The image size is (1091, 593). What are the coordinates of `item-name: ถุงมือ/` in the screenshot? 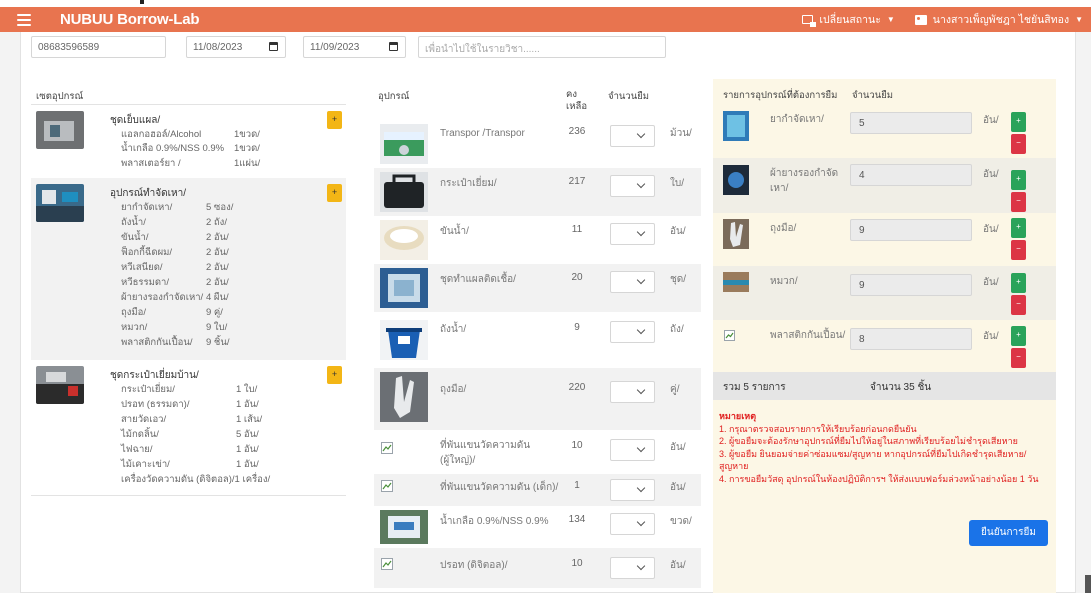 It's located at (453, 389).